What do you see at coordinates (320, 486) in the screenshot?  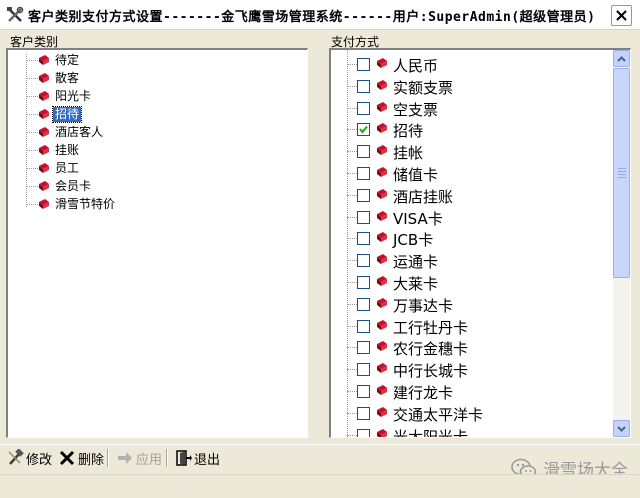 I see `status-bar` at bounding box center [320, 486].